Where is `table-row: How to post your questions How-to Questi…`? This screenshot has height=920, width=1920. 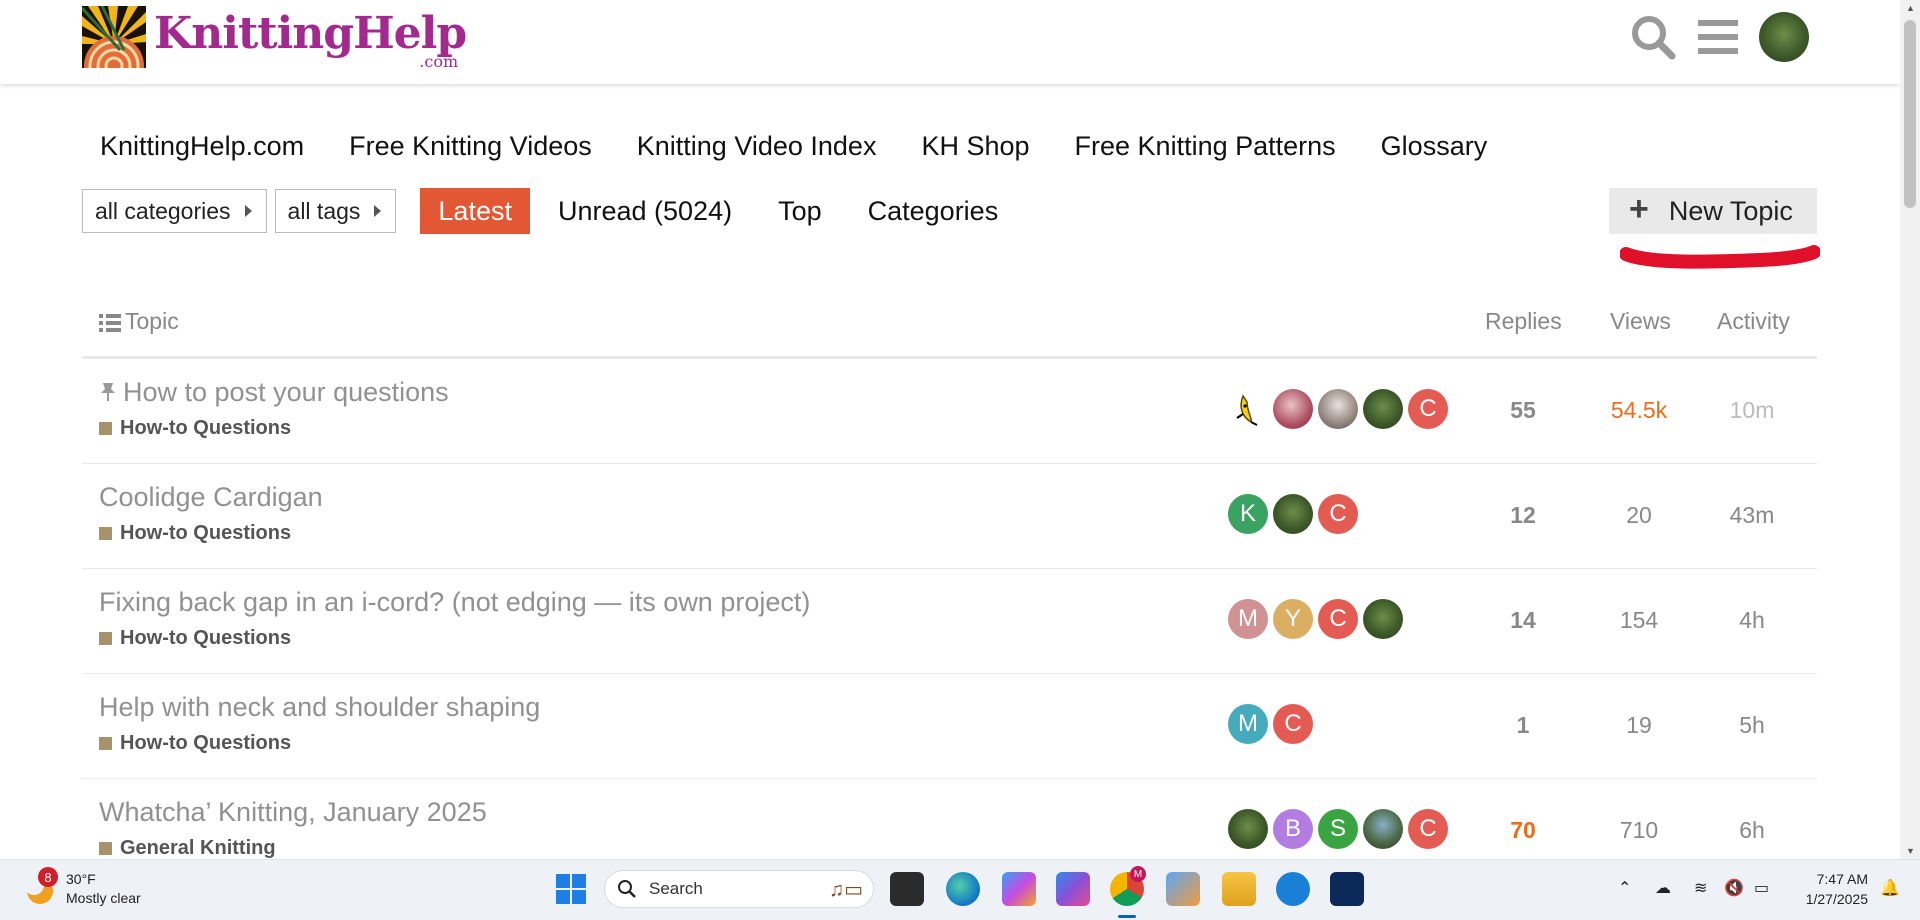
table-row: How to post your questions How-to Questi… is located at coordinates (949, 411).